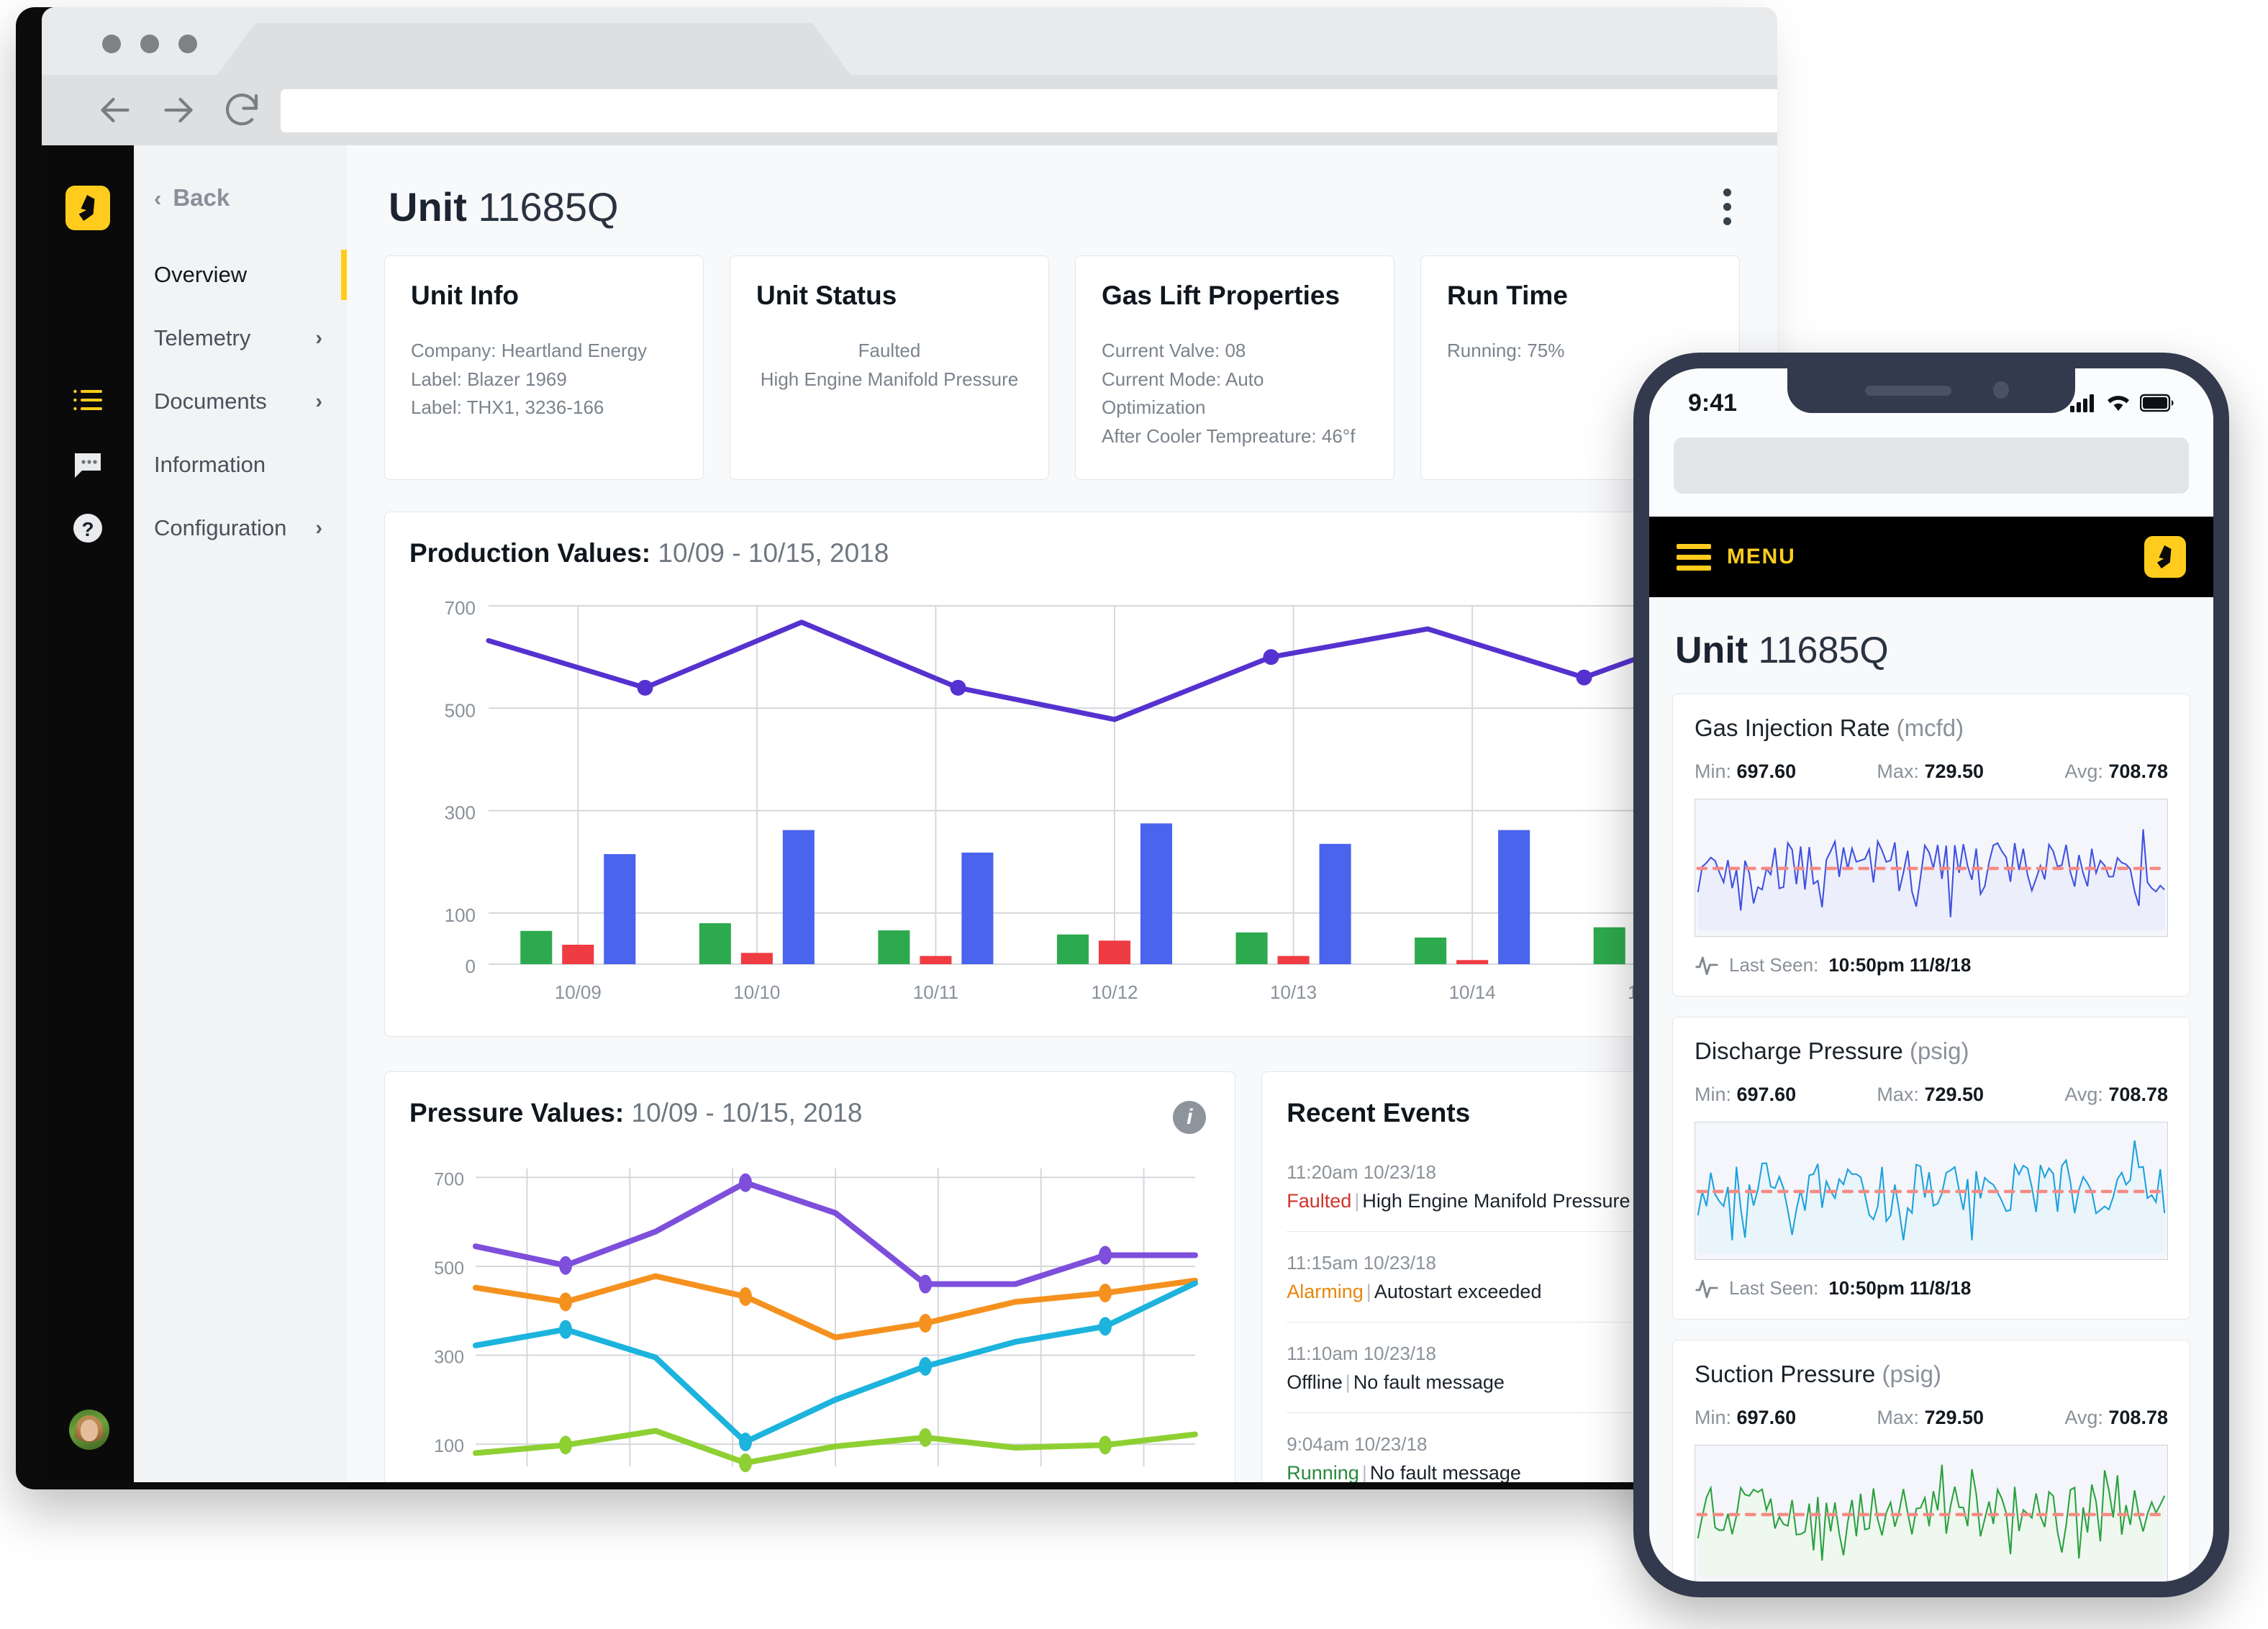  What do you see at coordinates (1931, 1418) in the screenshot?
I see `metric-stats: Min: 697.60 Max: 729.50 Avg: 708.78` at bounding box center [1931, 1418].